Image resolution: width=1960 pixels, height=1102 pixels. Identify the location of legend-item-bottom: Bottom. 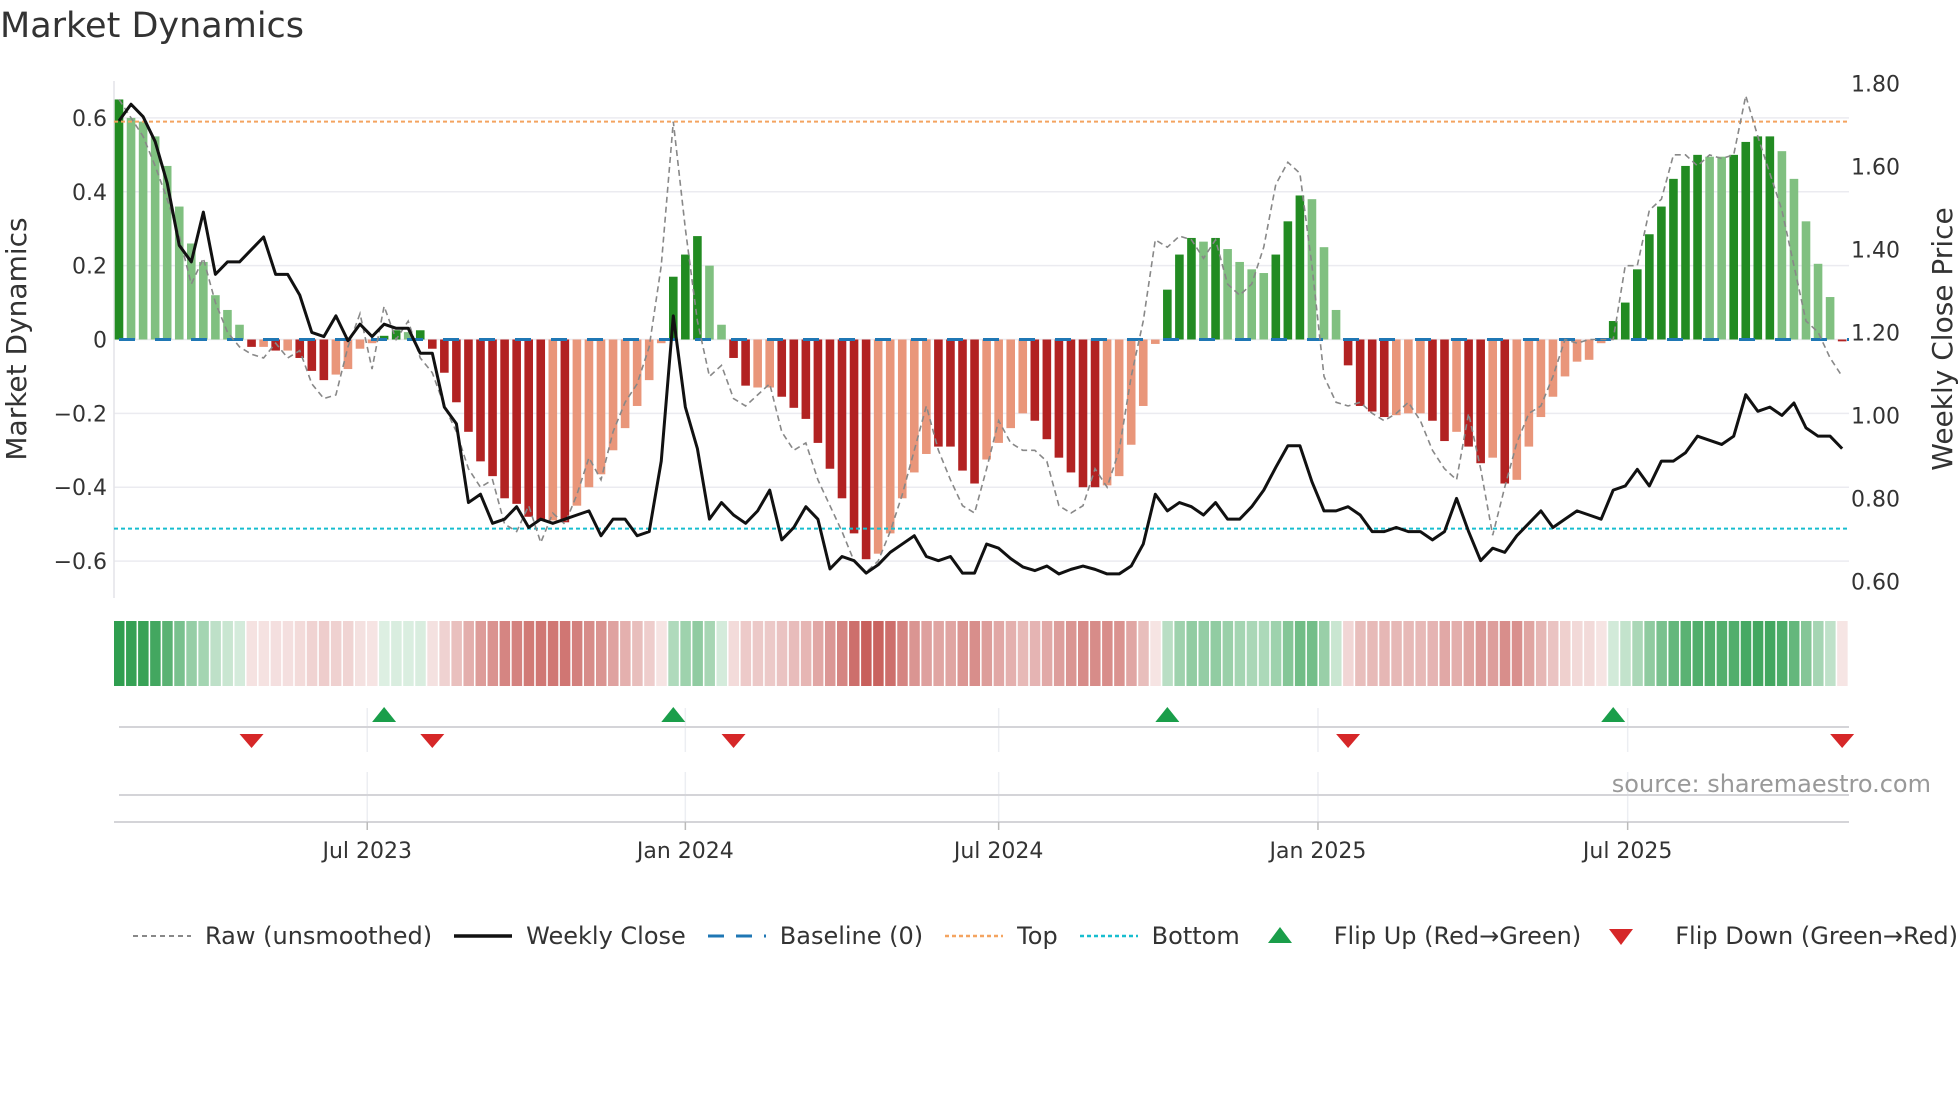
(1159, 936).